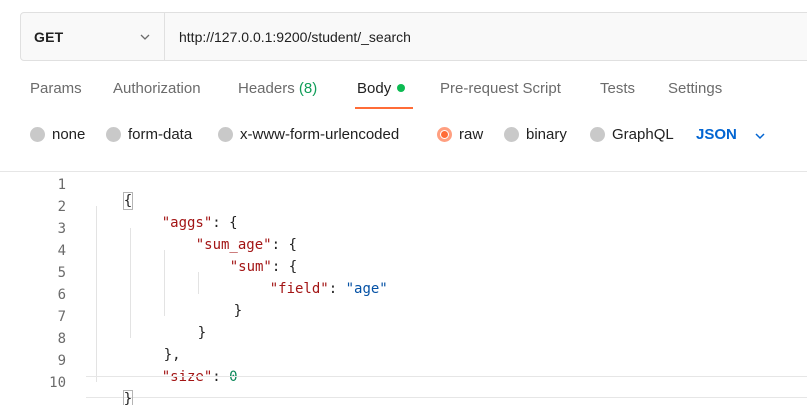 The image size is (807, 405). I want to click on tab-label: Headers, so click(266, 88).